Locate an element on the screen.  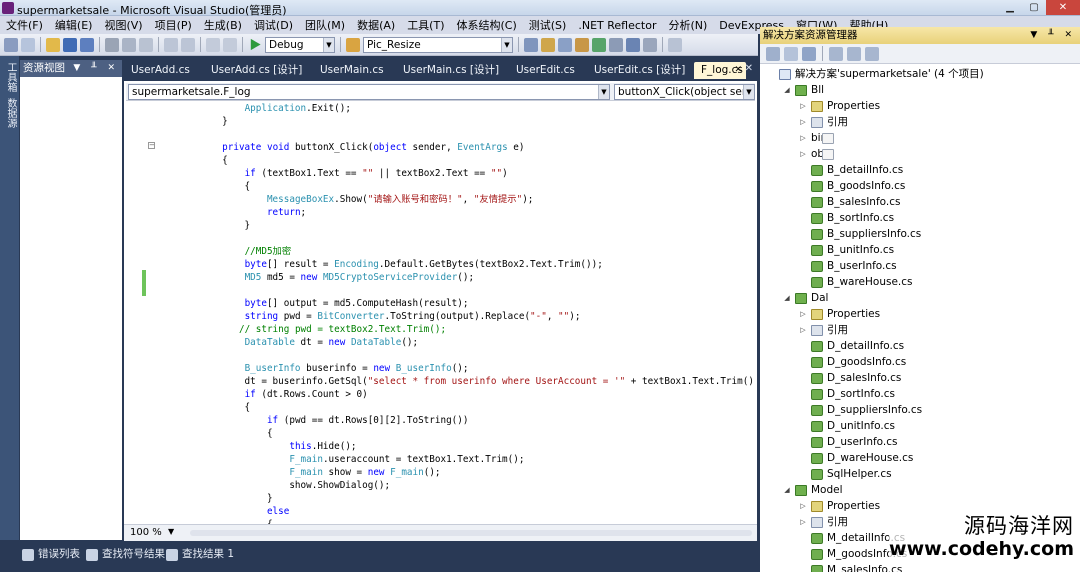
solution-configuration-select: Debug ▼ is located at coordinates (300, 44).